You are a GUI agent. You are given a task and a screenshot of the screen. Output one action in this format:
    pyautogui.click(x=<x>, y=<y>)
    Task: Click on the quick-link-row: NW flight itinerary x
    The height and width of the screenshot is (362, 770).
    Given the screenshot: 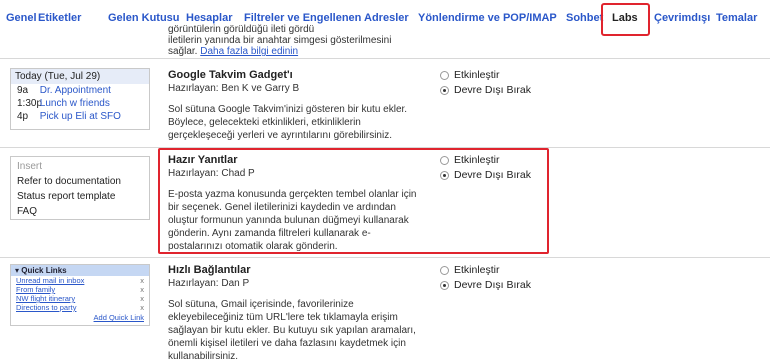 What is the action you would take?
    pyautogui.click(x=80, y=298)
    